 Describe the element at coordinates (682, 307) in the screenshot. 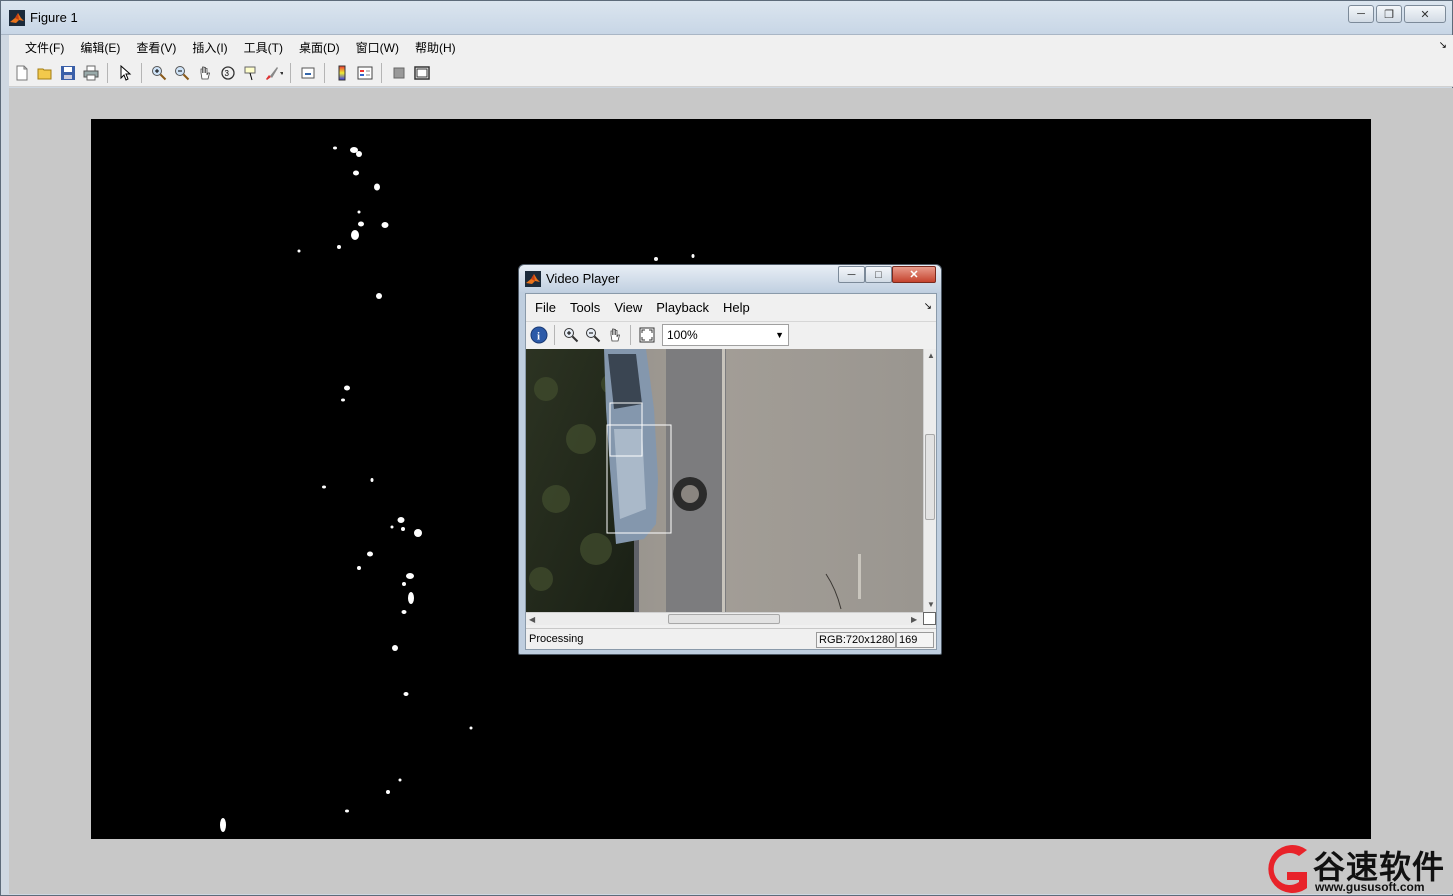

I see `vp-menu-playback: Playback` at that location.